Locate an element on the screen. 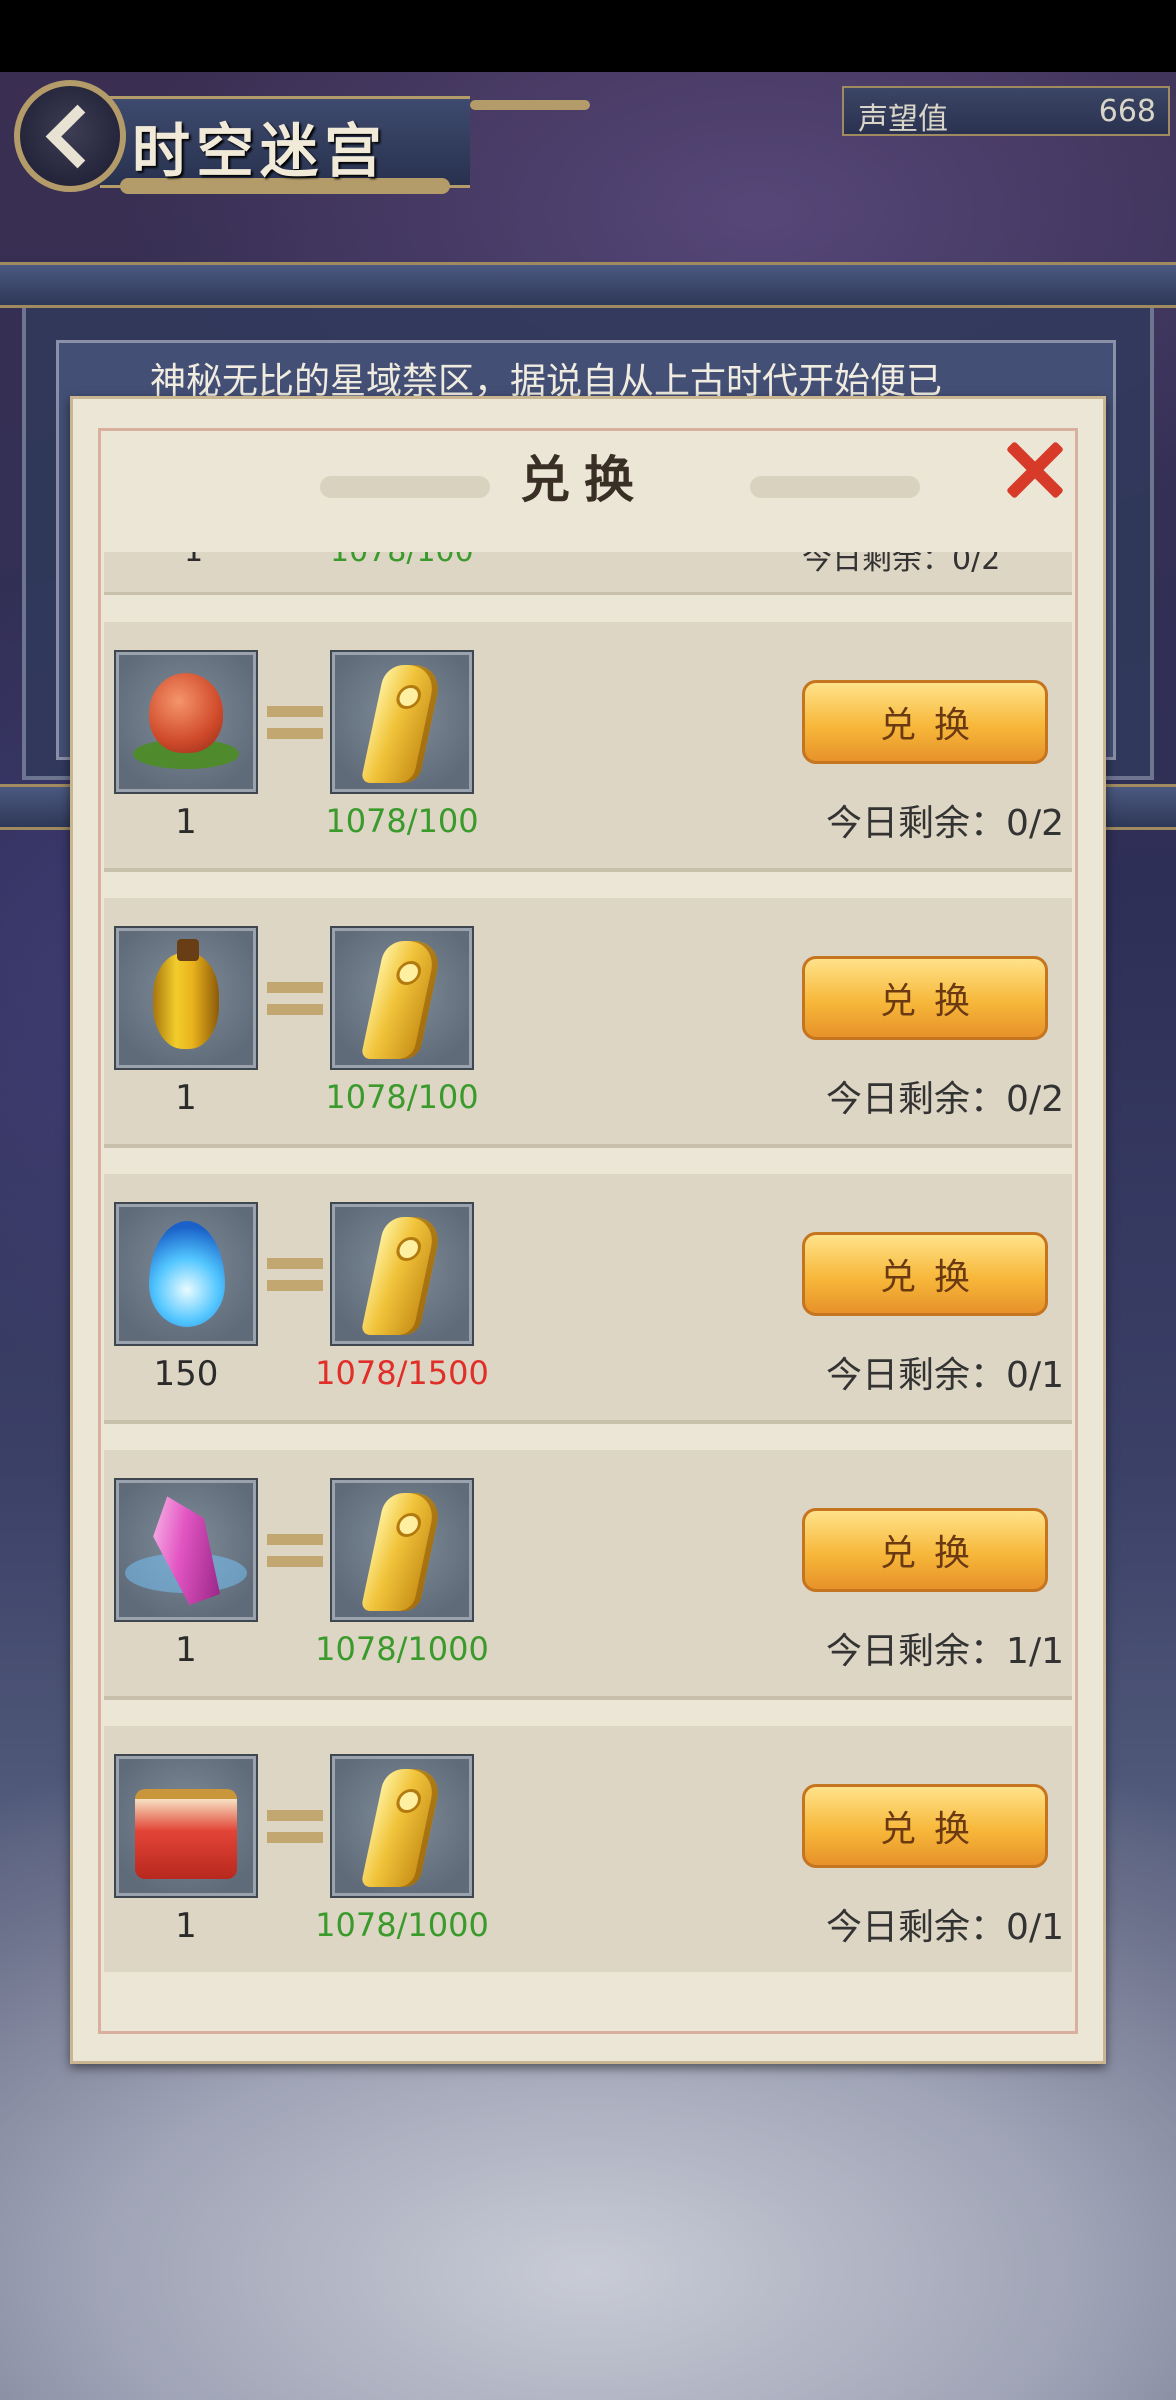 This screenshot has width=1176, height=2400. prestige-value: 668 is located at coordinates (1127, 111).